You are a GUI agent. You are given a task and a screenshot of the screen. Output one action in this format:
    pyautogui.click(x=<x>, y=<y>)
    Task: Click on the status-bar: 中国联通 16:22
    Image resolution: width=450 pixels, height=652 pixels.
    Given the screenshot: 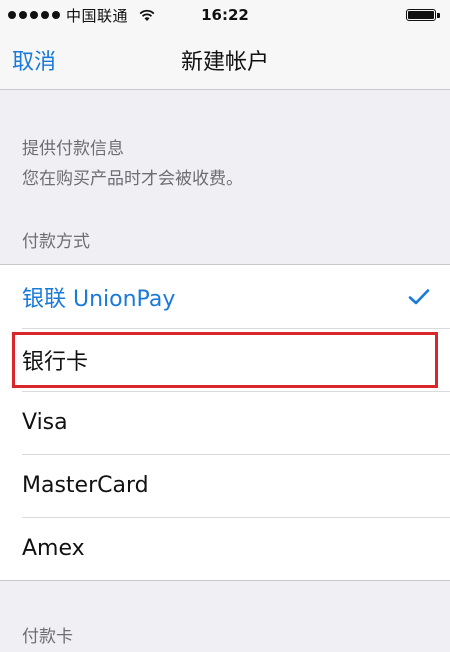 What is the action you would take?
    pyautogui.click(x=225, y=15)
    